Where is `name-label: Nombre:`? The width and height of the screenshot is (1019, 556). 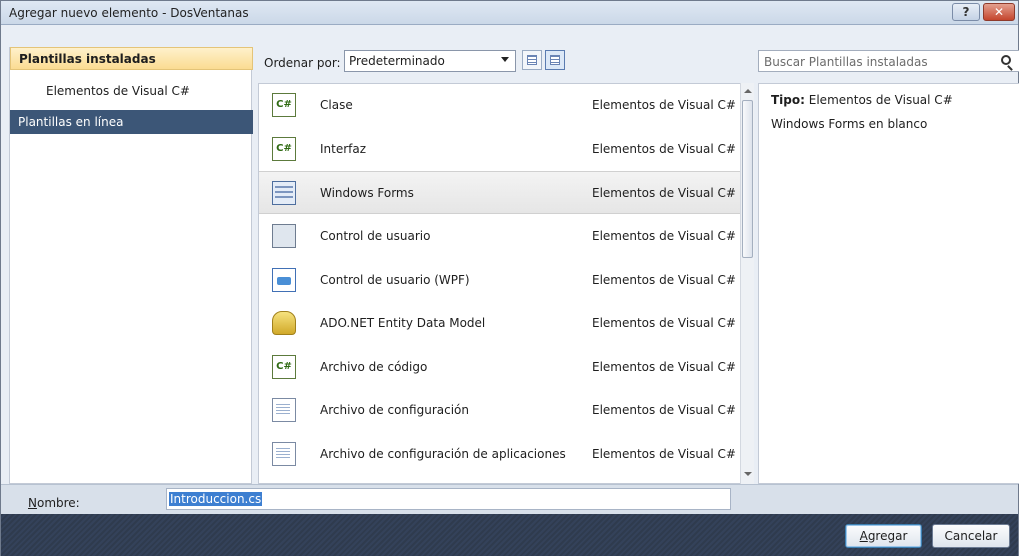
name-label: Nombre: is located at coordinates (54, 503).